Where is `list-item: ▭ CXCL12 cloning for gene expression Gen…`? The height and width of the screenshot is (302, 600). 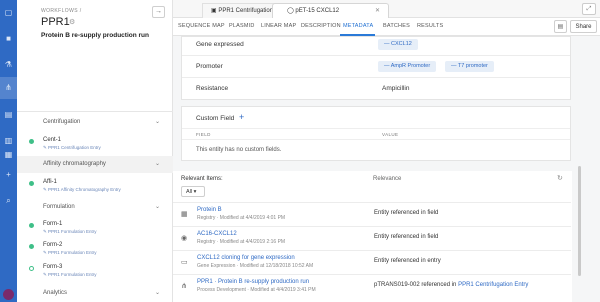 list-item: ▭ CXCL12 cloning for gene expression Gen… is located at coordinates (372, 262).